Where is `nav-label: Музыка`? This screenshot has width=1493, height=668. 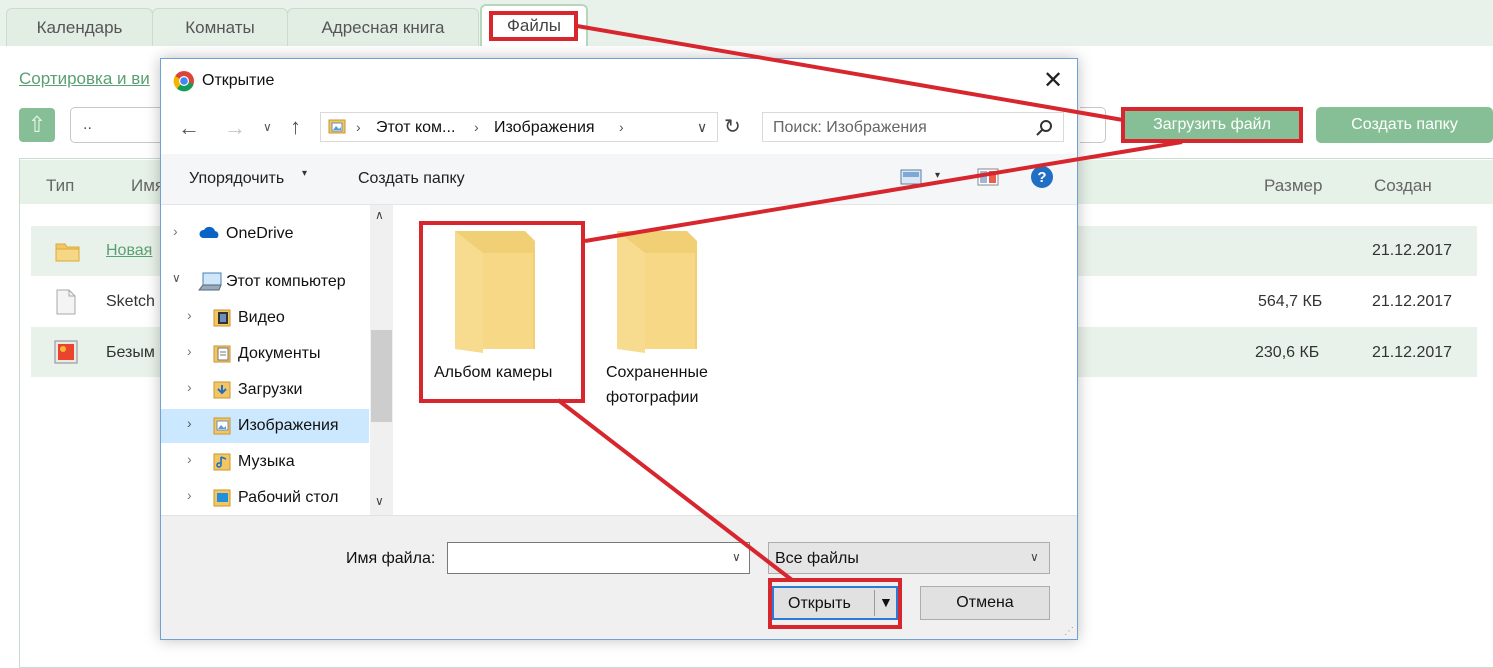
nav-label: Музыка is located at coordinates (266, 461).